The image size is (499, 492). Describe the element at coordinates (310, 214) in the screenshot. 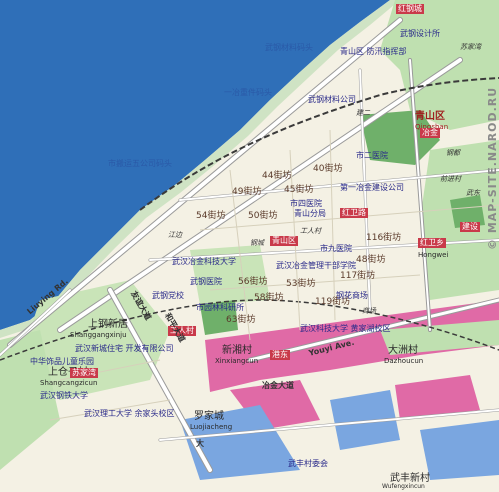

I see `poi-label: 青山分局` at that location.